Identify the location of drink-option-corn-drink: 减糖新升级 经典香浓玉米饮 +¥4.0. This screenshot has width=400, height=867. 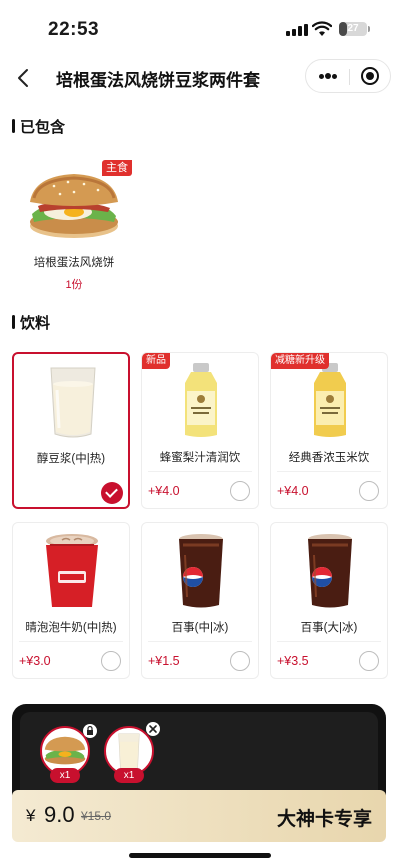
(329, 430).